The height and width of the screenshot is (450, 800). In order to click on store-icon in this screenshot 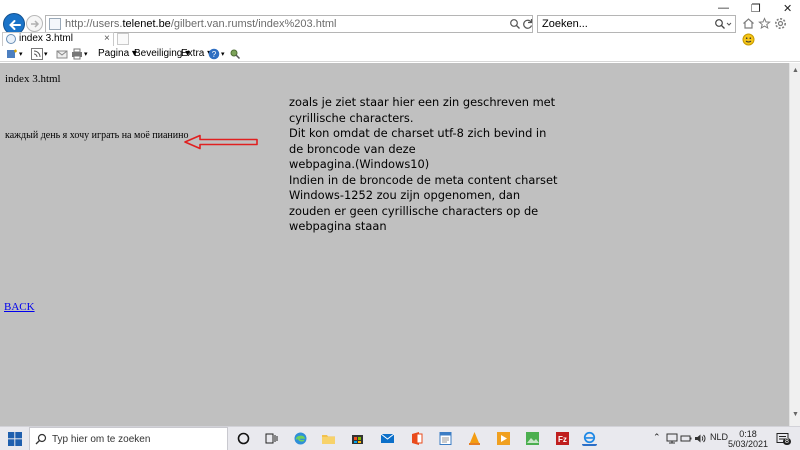, I will do `click(357, 438)`.